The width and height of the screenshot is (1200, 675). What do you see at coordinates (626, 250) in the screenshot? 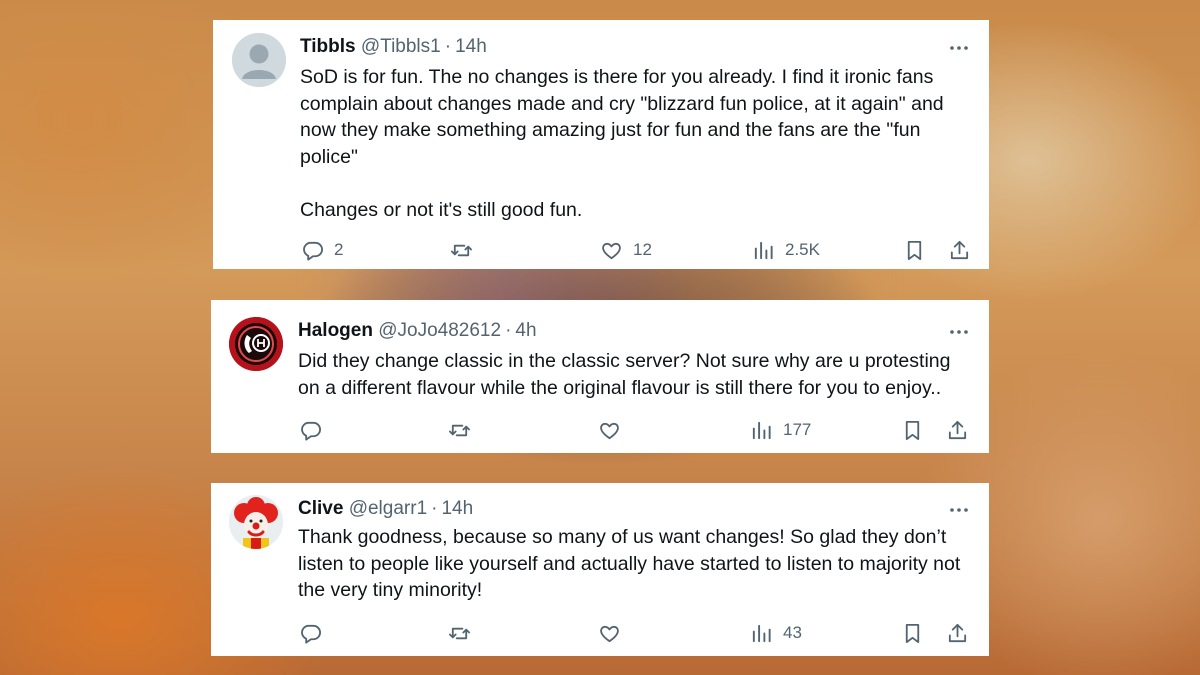
I see `like-button: 12` at bounding box center [626, 250].